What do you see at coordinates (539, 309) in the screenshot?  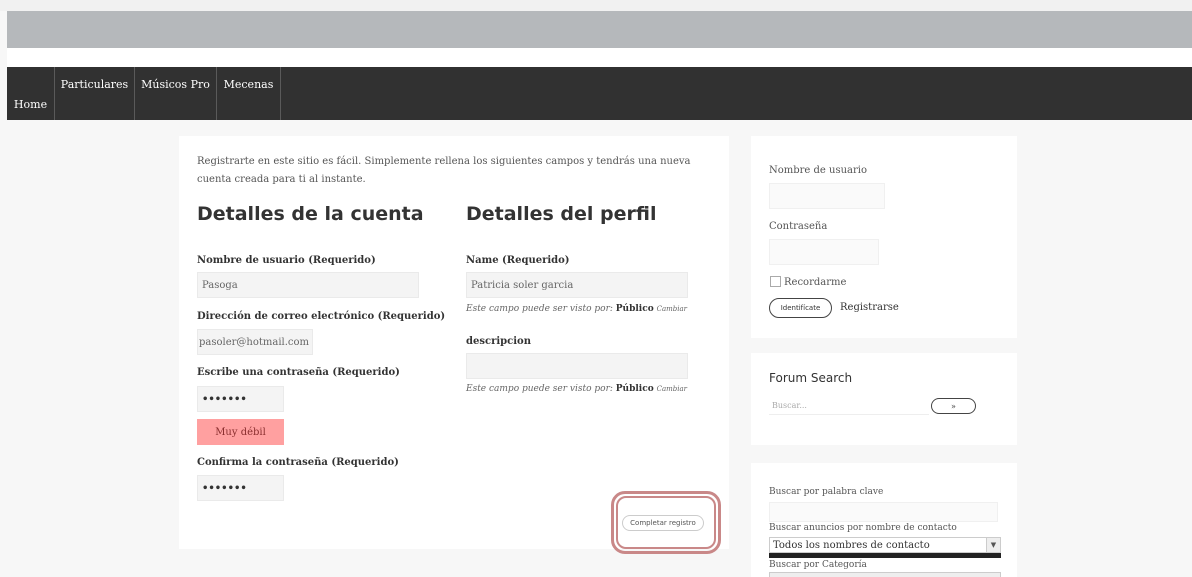 I see `name-visibility-prefix: Este campo puede ser visto por:` at bounding box center [539, 309].